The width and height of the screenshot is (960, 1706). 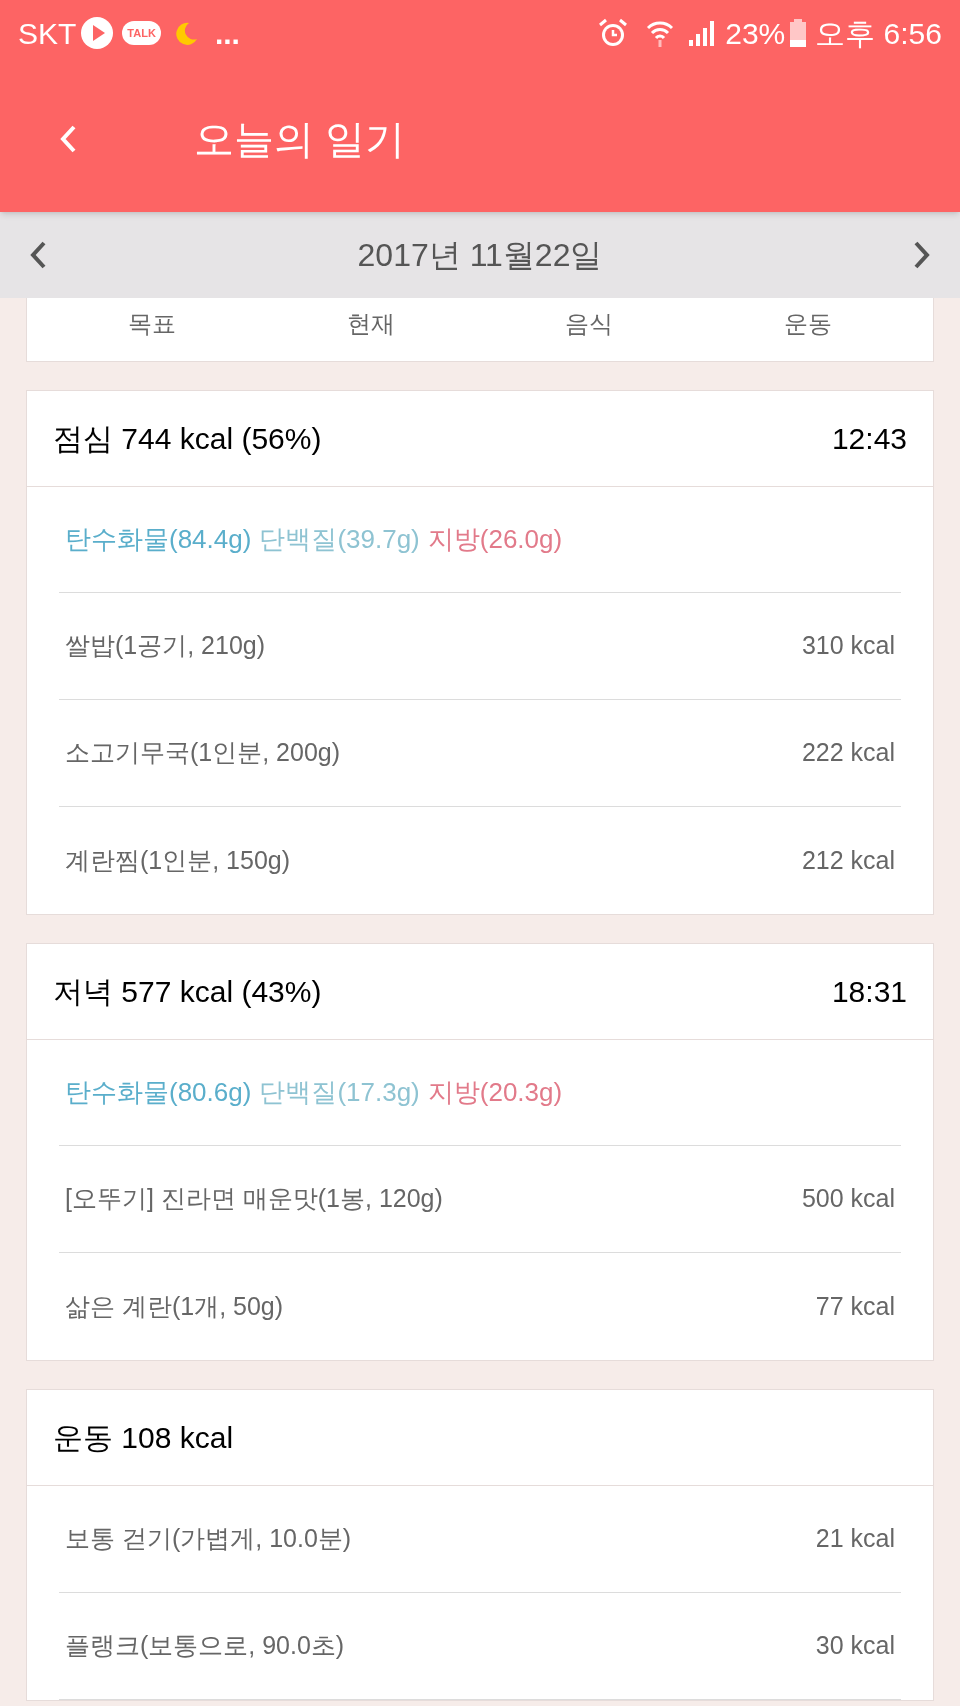 What do you see at coordinates (187, 439) in the screenshot?
I see `section-title: 점심 744 kcal (56%)` at bounding box center [187, 439].